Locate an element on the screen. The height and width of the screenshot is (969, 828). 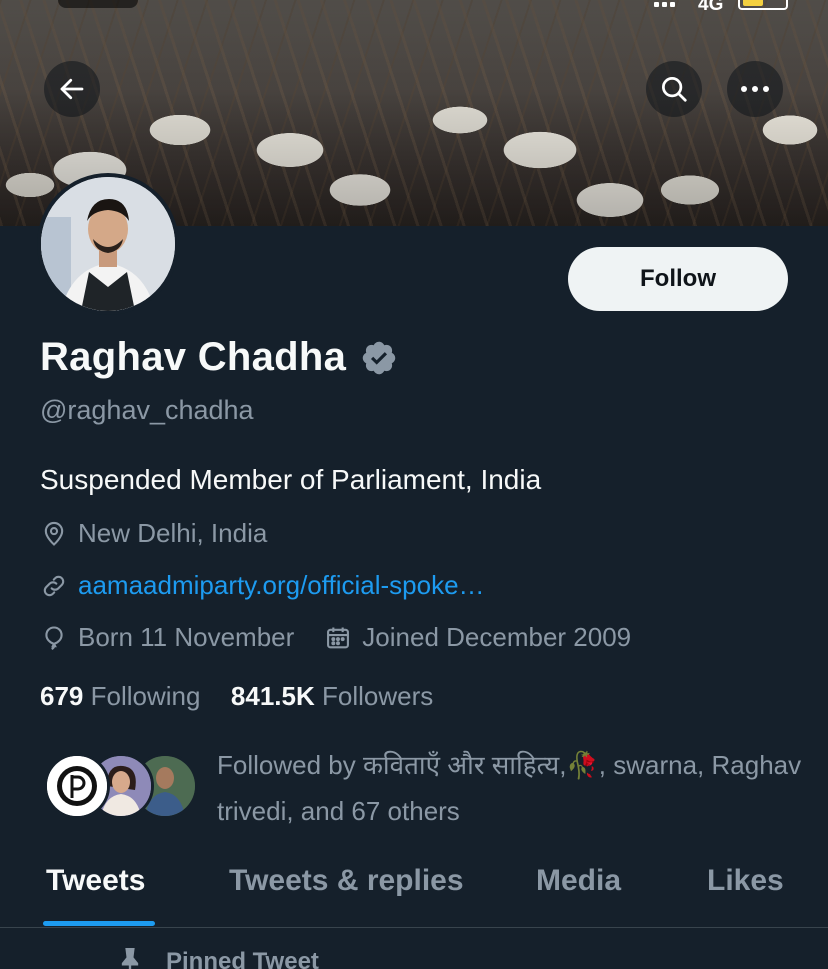
status-bar-pill is located at coordinates (98, 4).